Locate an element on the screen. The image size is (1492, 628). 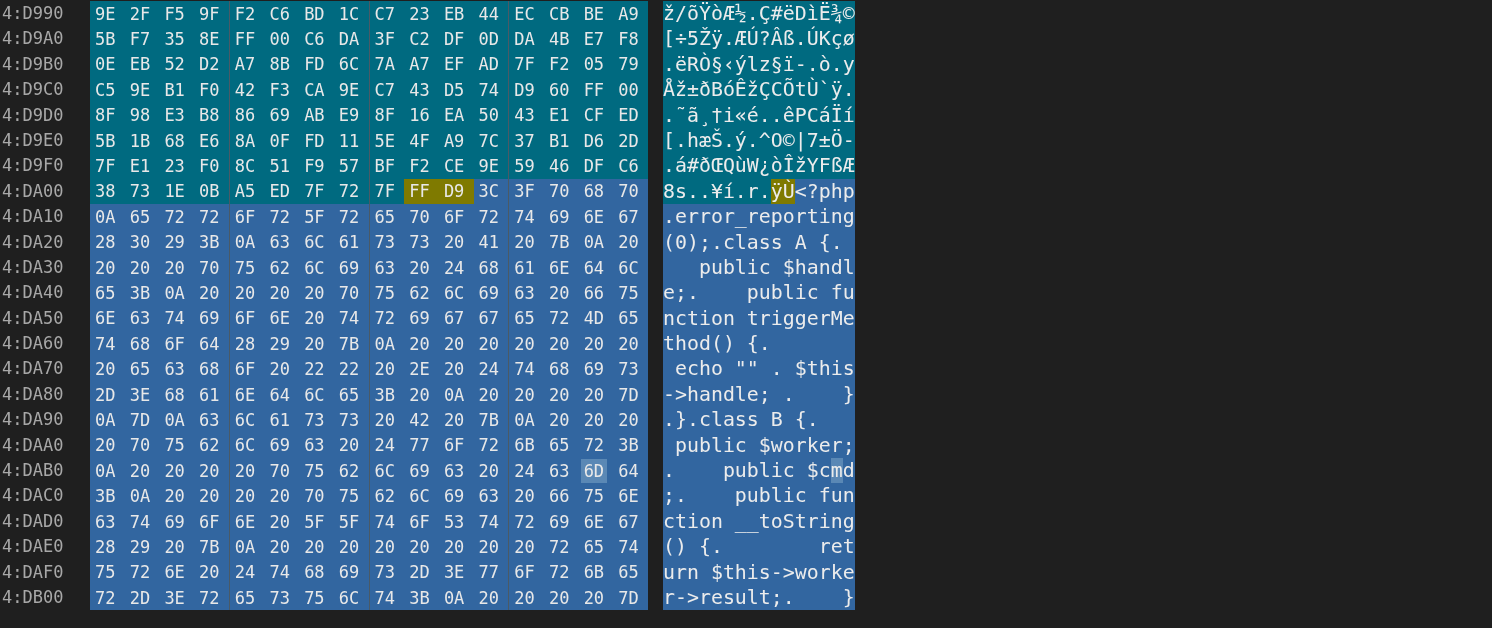
offset-label: 4:DA30 is located at coordinates (33, 267).